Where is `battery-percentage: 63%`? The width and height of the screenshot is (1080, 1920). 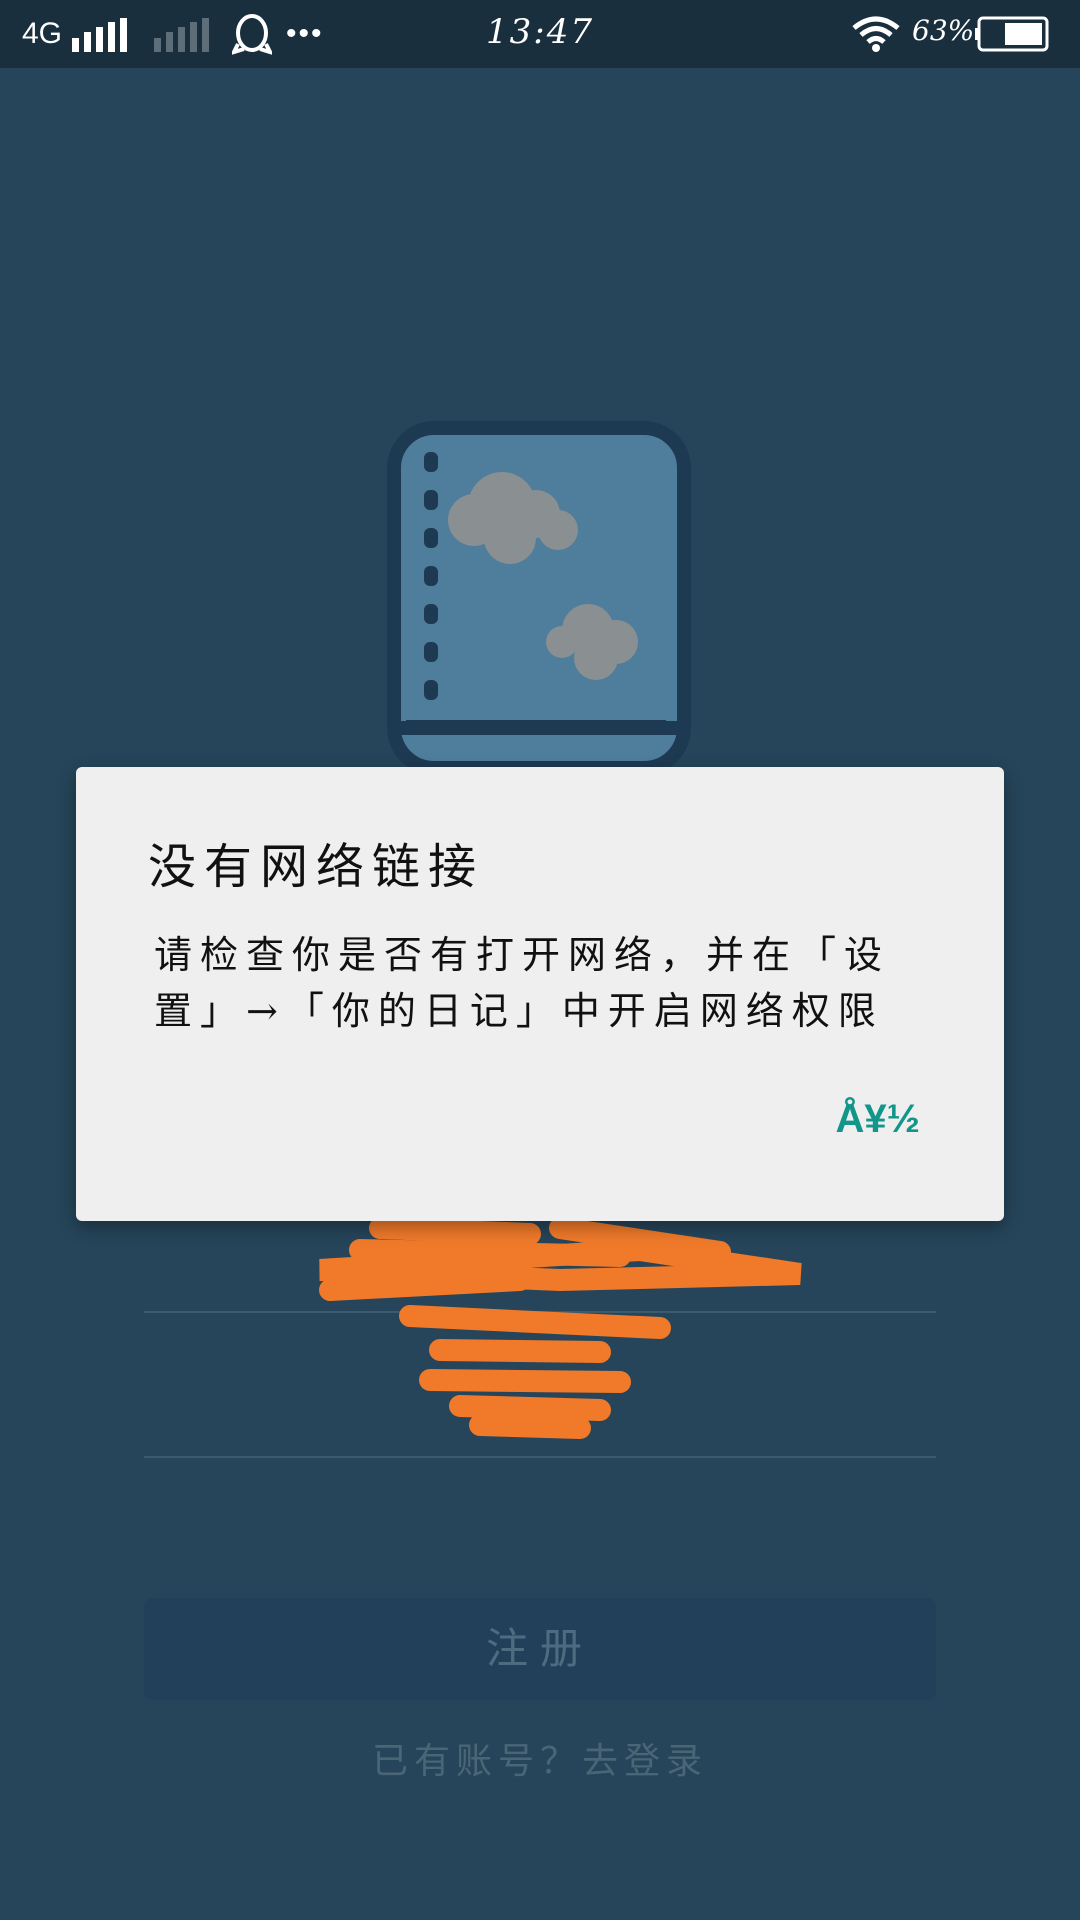
battery-percentage: 63% is located at coordinates (943, 30).